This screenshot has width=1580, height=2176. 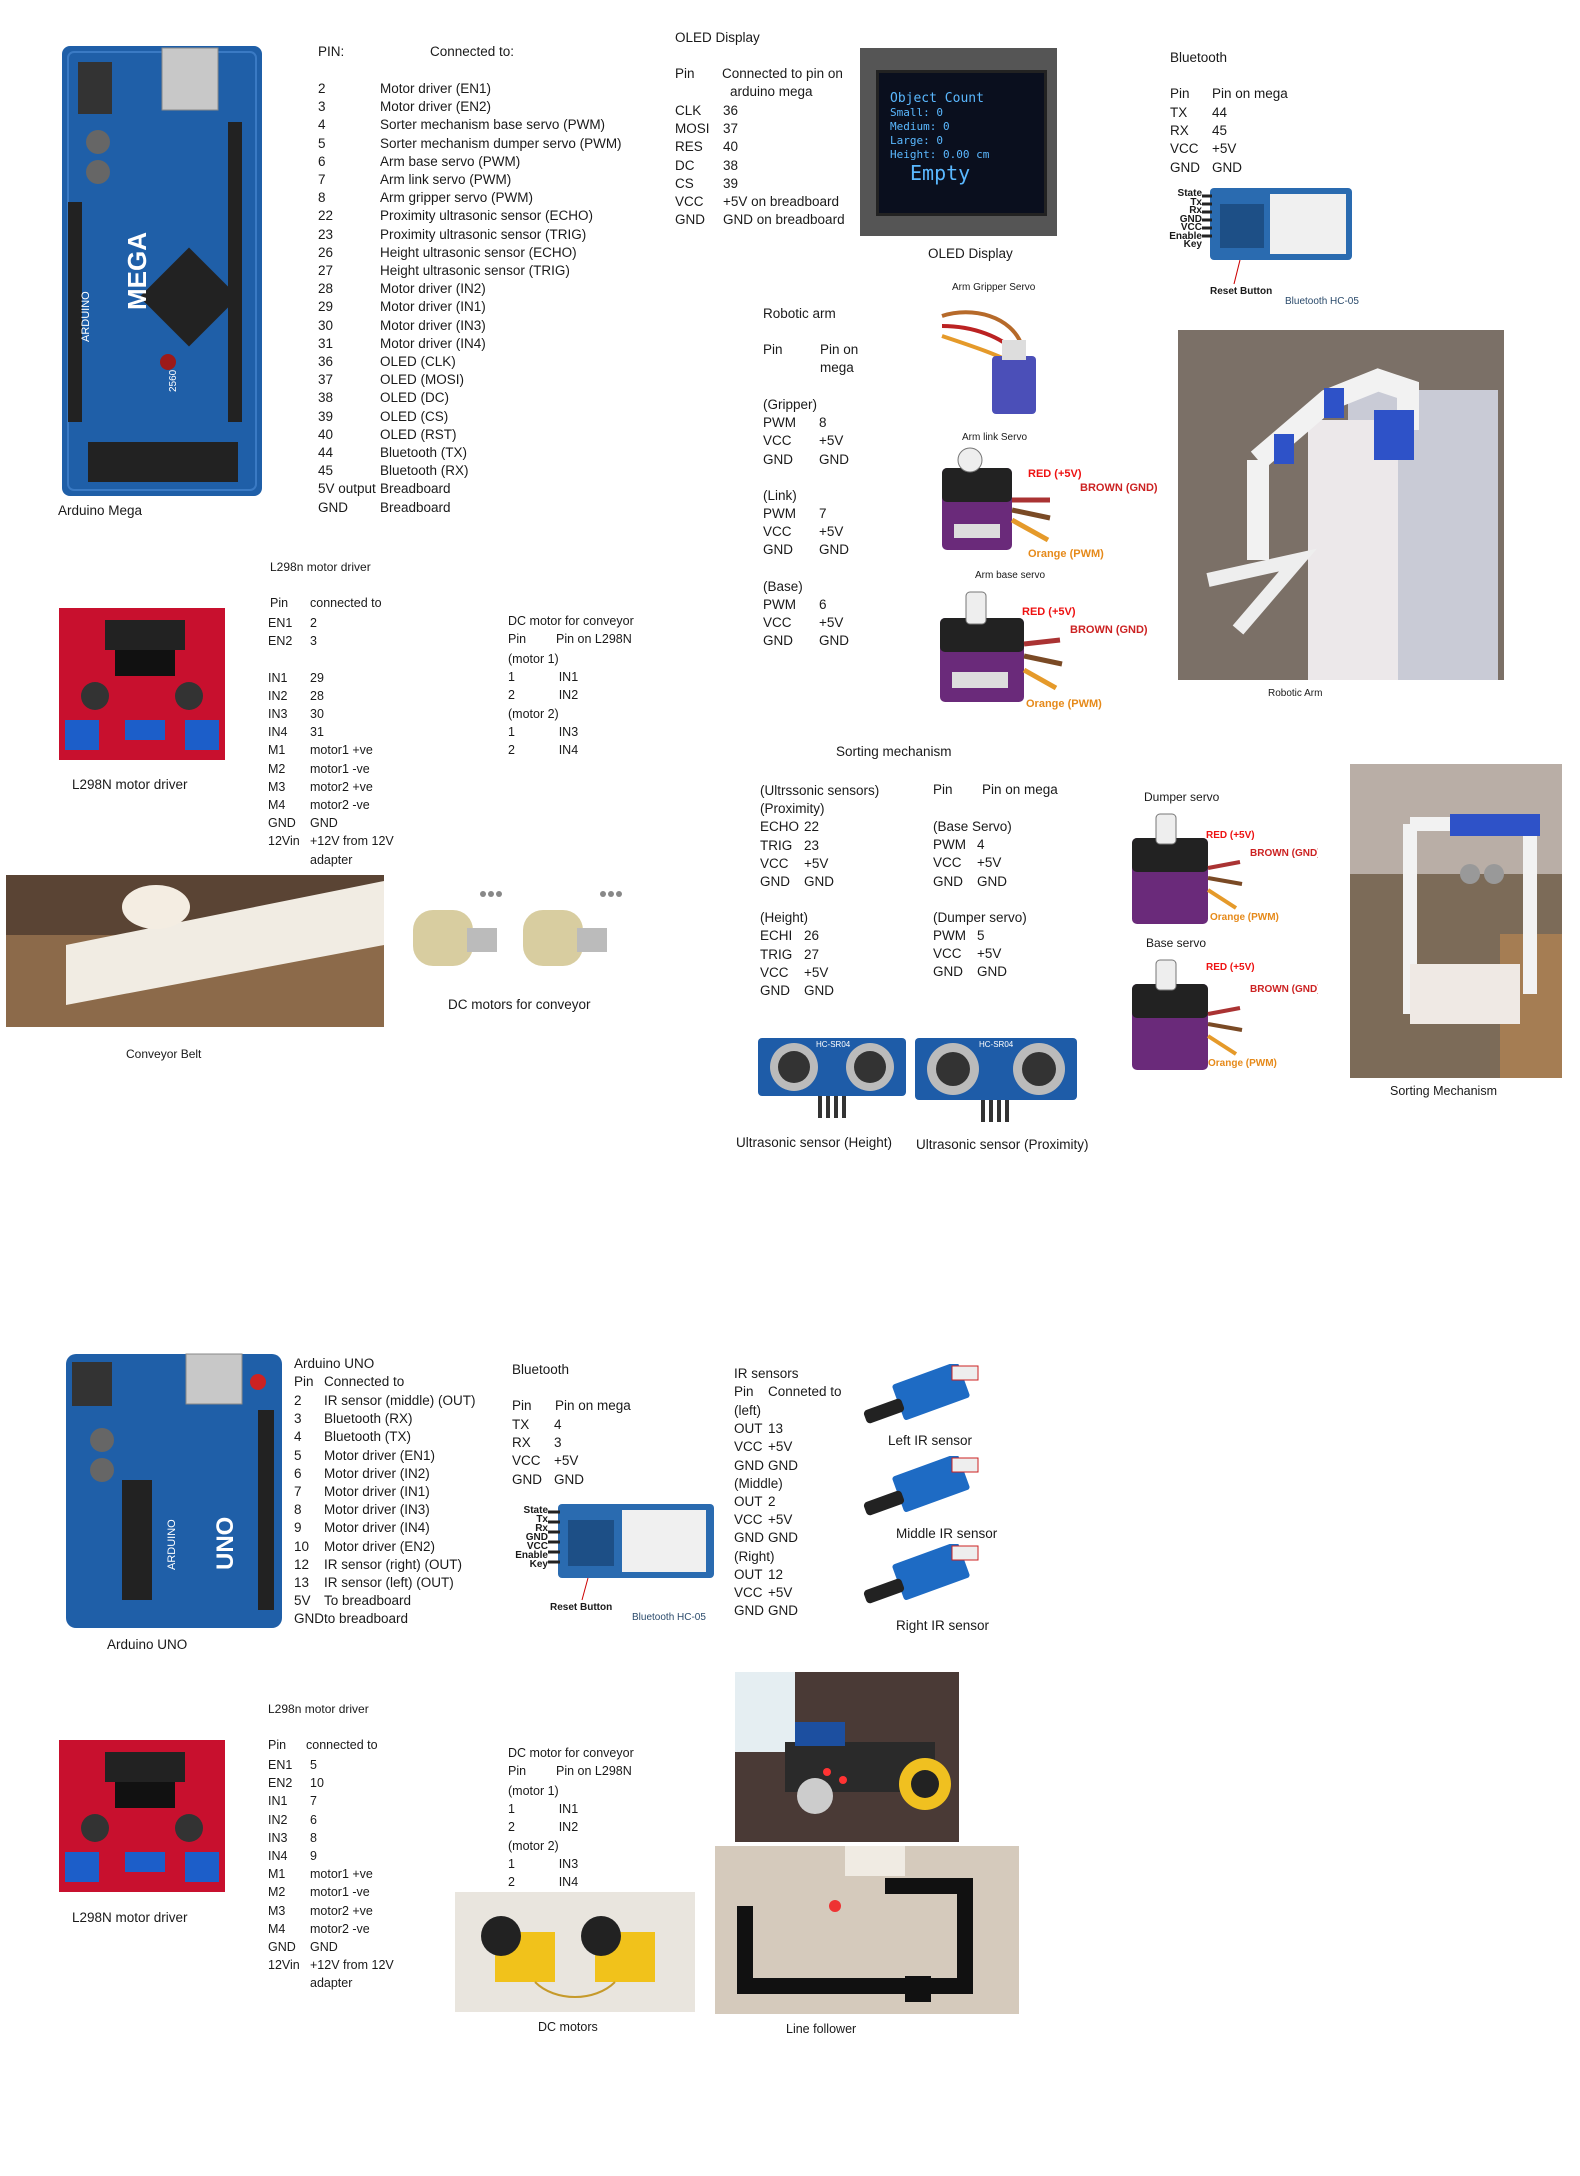 I want to click on ultrasonic-height-image: HC-SR04, so click(x=832, y=1078).